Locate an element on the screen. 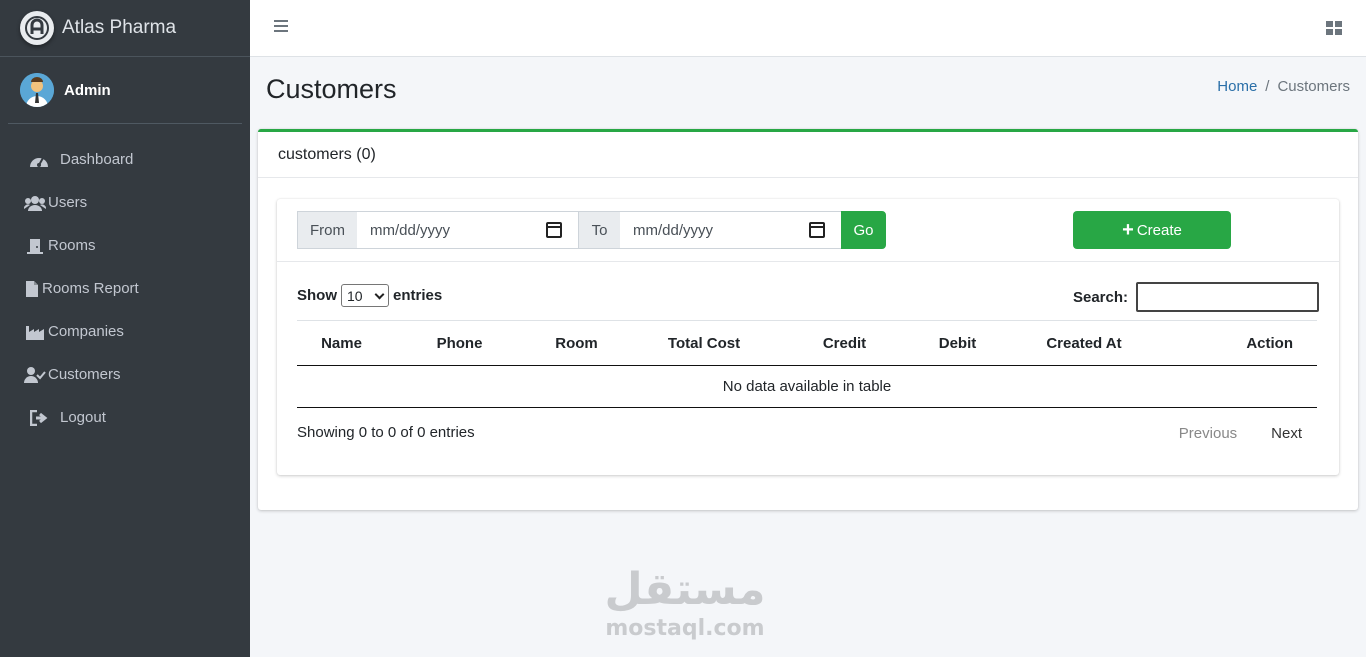 The height and width of the screenshot is (657, 1366). sidebar-item-dashboard: Dashboard is located at coordinates (125, 159).